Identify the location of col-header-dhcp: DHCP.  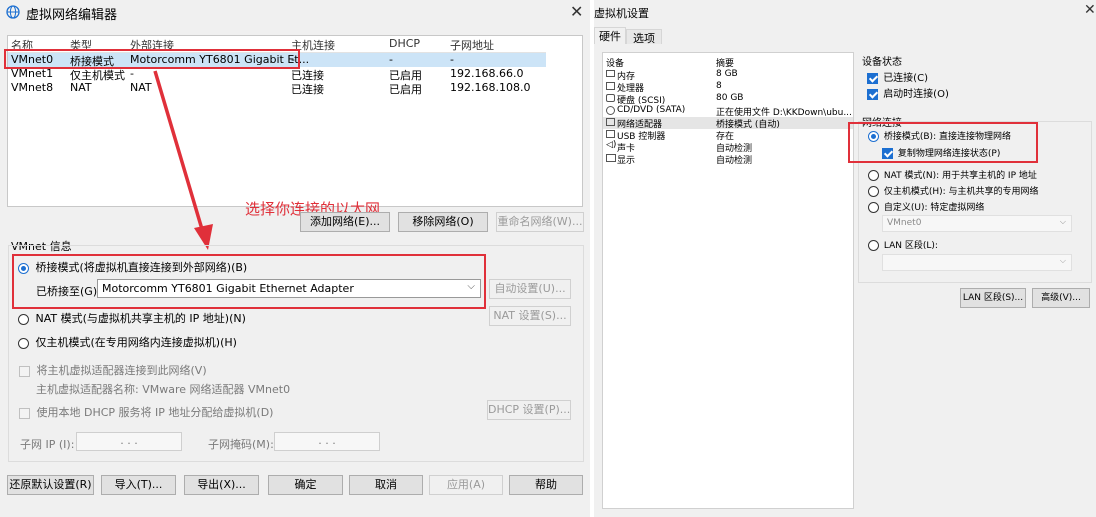
(404, 43).